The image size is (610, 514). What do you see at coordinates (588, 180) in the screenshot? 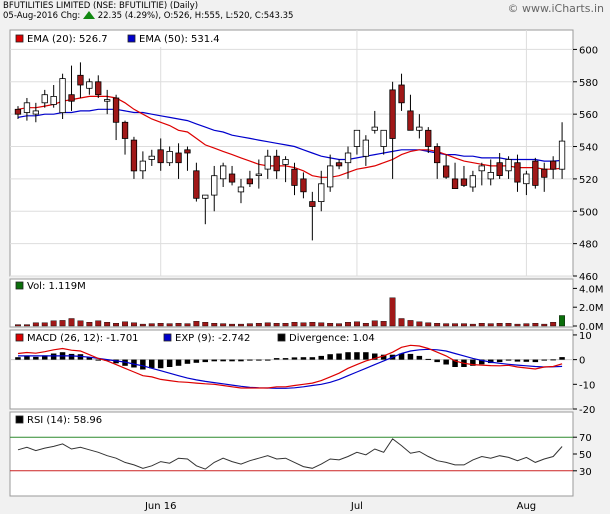
I see `price-tick-label: 520` at bounding box center [588, 180].